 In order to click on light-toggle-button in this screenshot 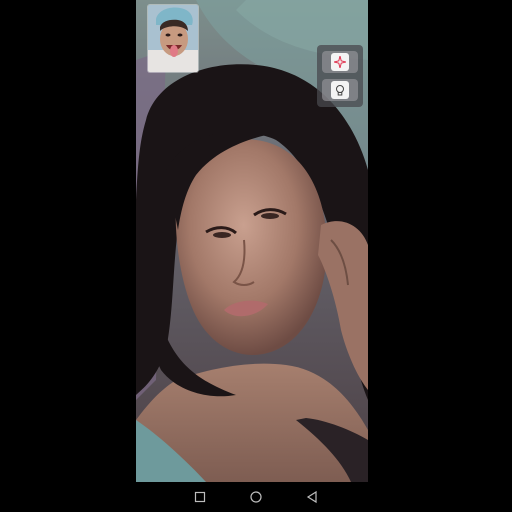, I will do `click(340, 90)`.